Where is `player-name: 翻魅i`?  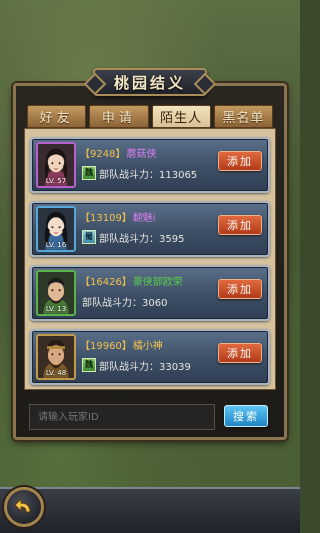 player-name: 翻魅i is located at coordinates (144, 218).